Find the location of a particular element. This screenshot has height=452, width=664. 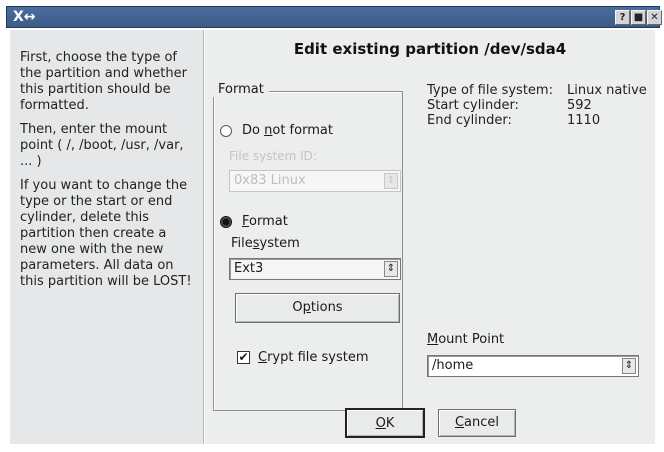

dialog-title: Edit existing partition /dev/sda4 is located at coordinates (430, 49).